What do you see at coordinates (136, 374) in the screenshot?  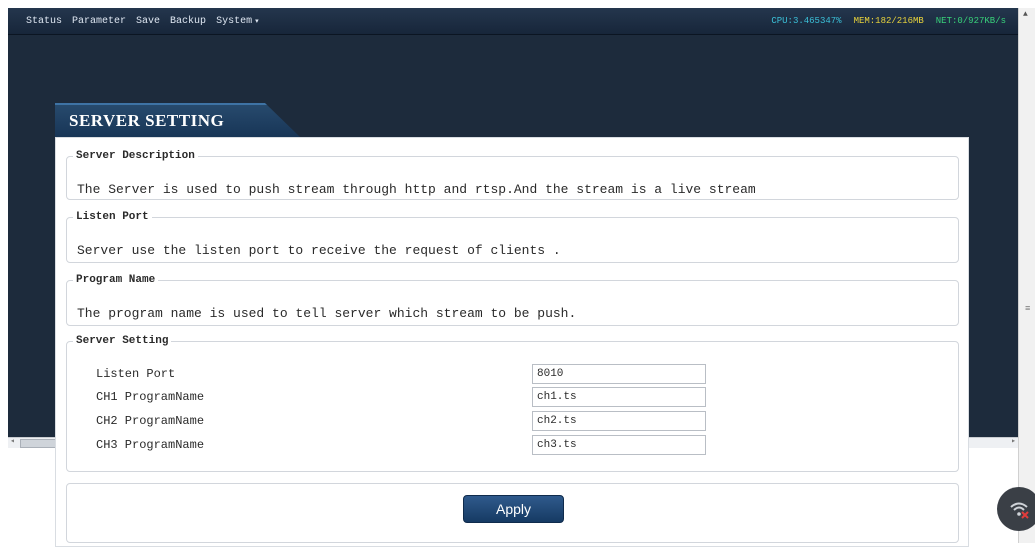 I see `listen-port-label: Listen Port` at bounding box center [136, 374].